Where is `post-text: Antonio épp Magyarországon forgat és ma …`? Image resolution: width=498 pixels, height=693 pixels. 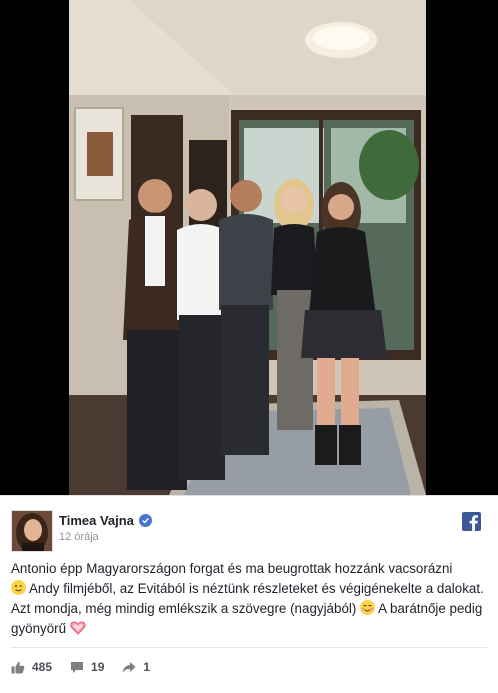
post-text: Antonio épp Magyarországon forgat és ma … is located at coordinates (249, 599).